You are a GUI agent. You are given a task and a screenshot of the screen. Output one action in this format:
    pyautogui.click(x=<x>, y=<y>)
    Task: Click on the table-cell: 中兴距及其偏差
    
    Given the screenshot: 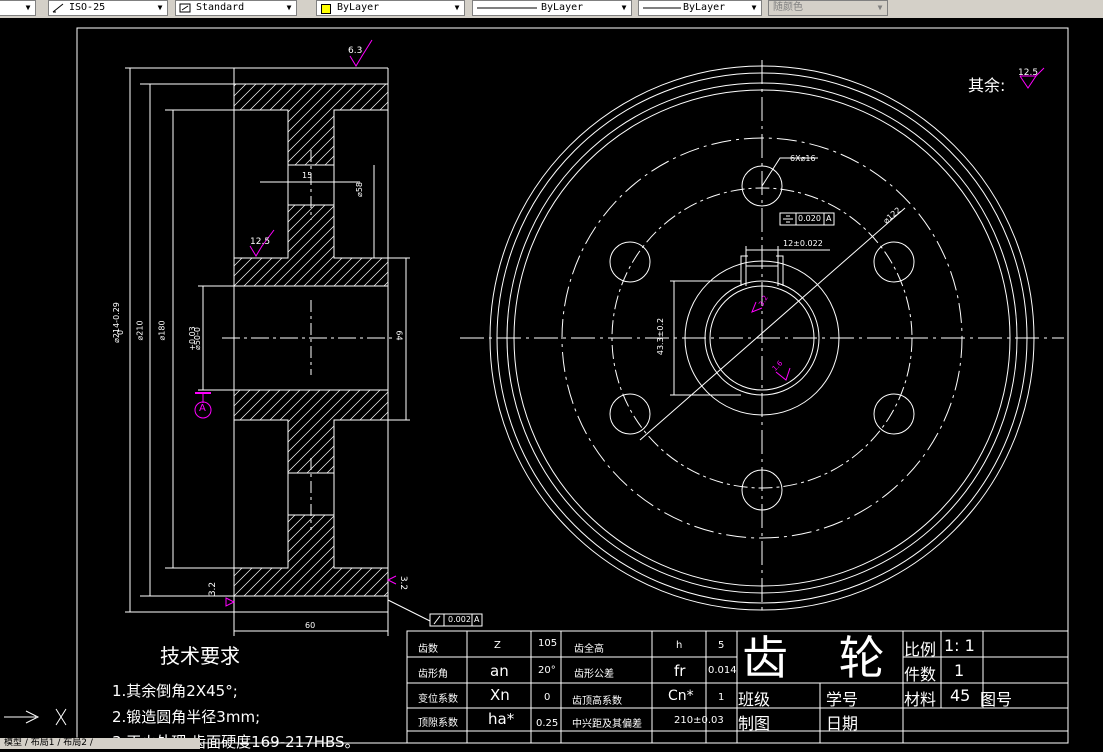 What is the action you would take?
    pyautogui.click(x=607, y=724)
    